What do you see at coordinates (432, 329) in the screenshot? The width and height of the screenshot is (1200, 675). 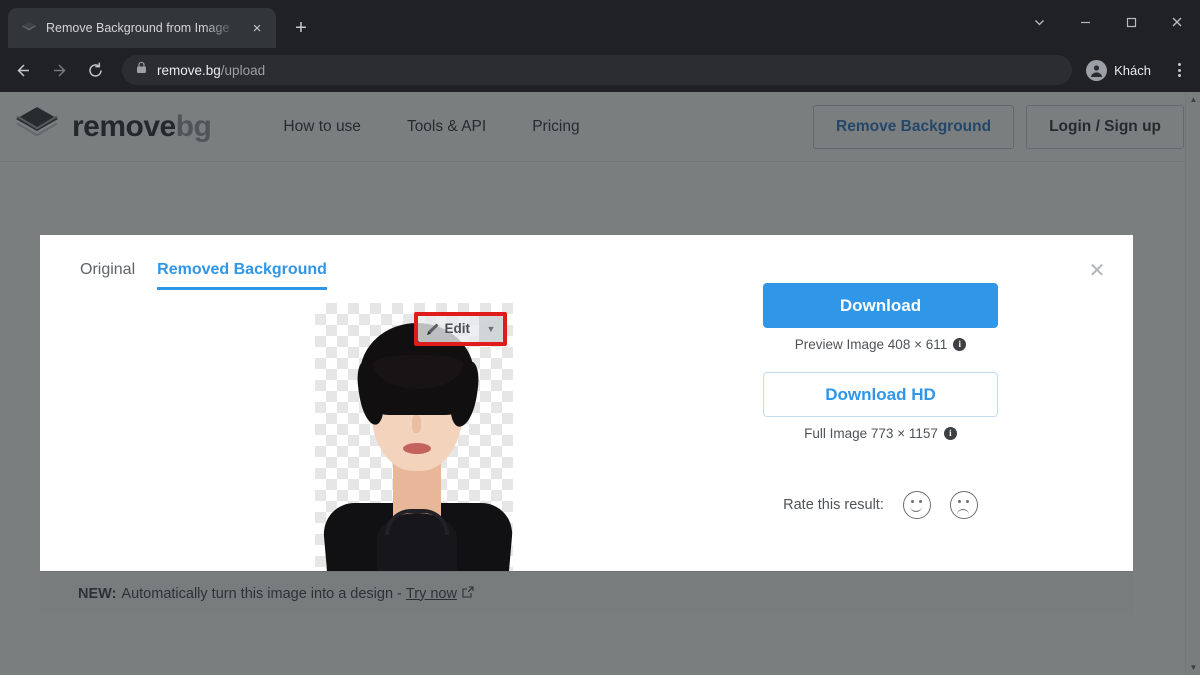 I see `brush-icon` at bounding box center [432, 329].